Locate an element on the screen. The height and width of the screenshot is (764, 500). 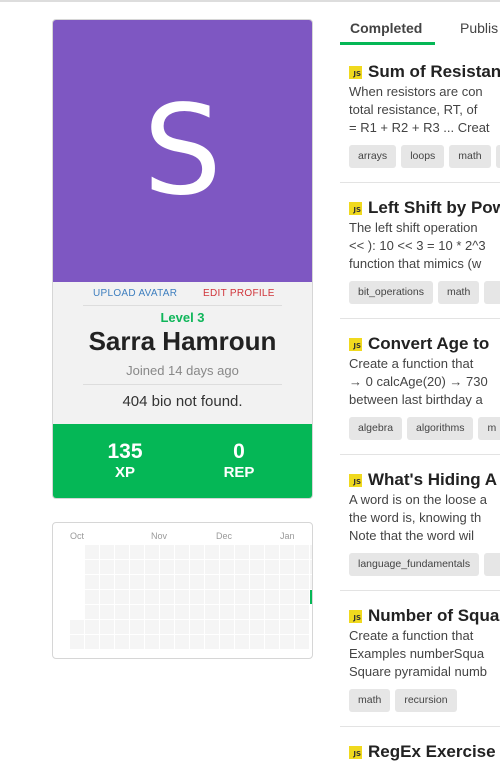
tag: recursion is located at coordinates (426, 700).